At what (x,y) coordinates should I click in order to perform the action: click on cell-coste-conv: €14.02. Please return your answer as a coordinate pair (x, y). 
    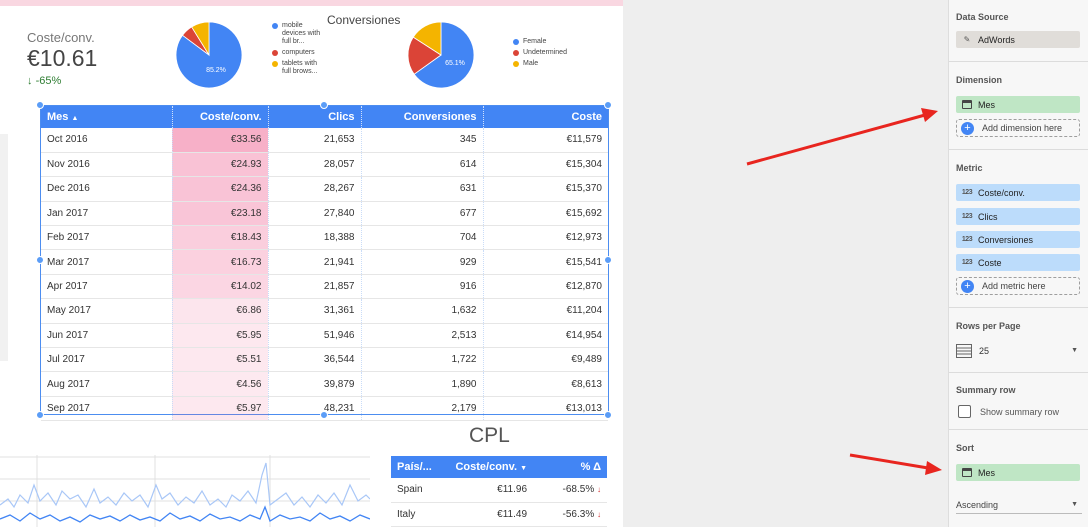
    Looking at the image, I should click on (220, 287).